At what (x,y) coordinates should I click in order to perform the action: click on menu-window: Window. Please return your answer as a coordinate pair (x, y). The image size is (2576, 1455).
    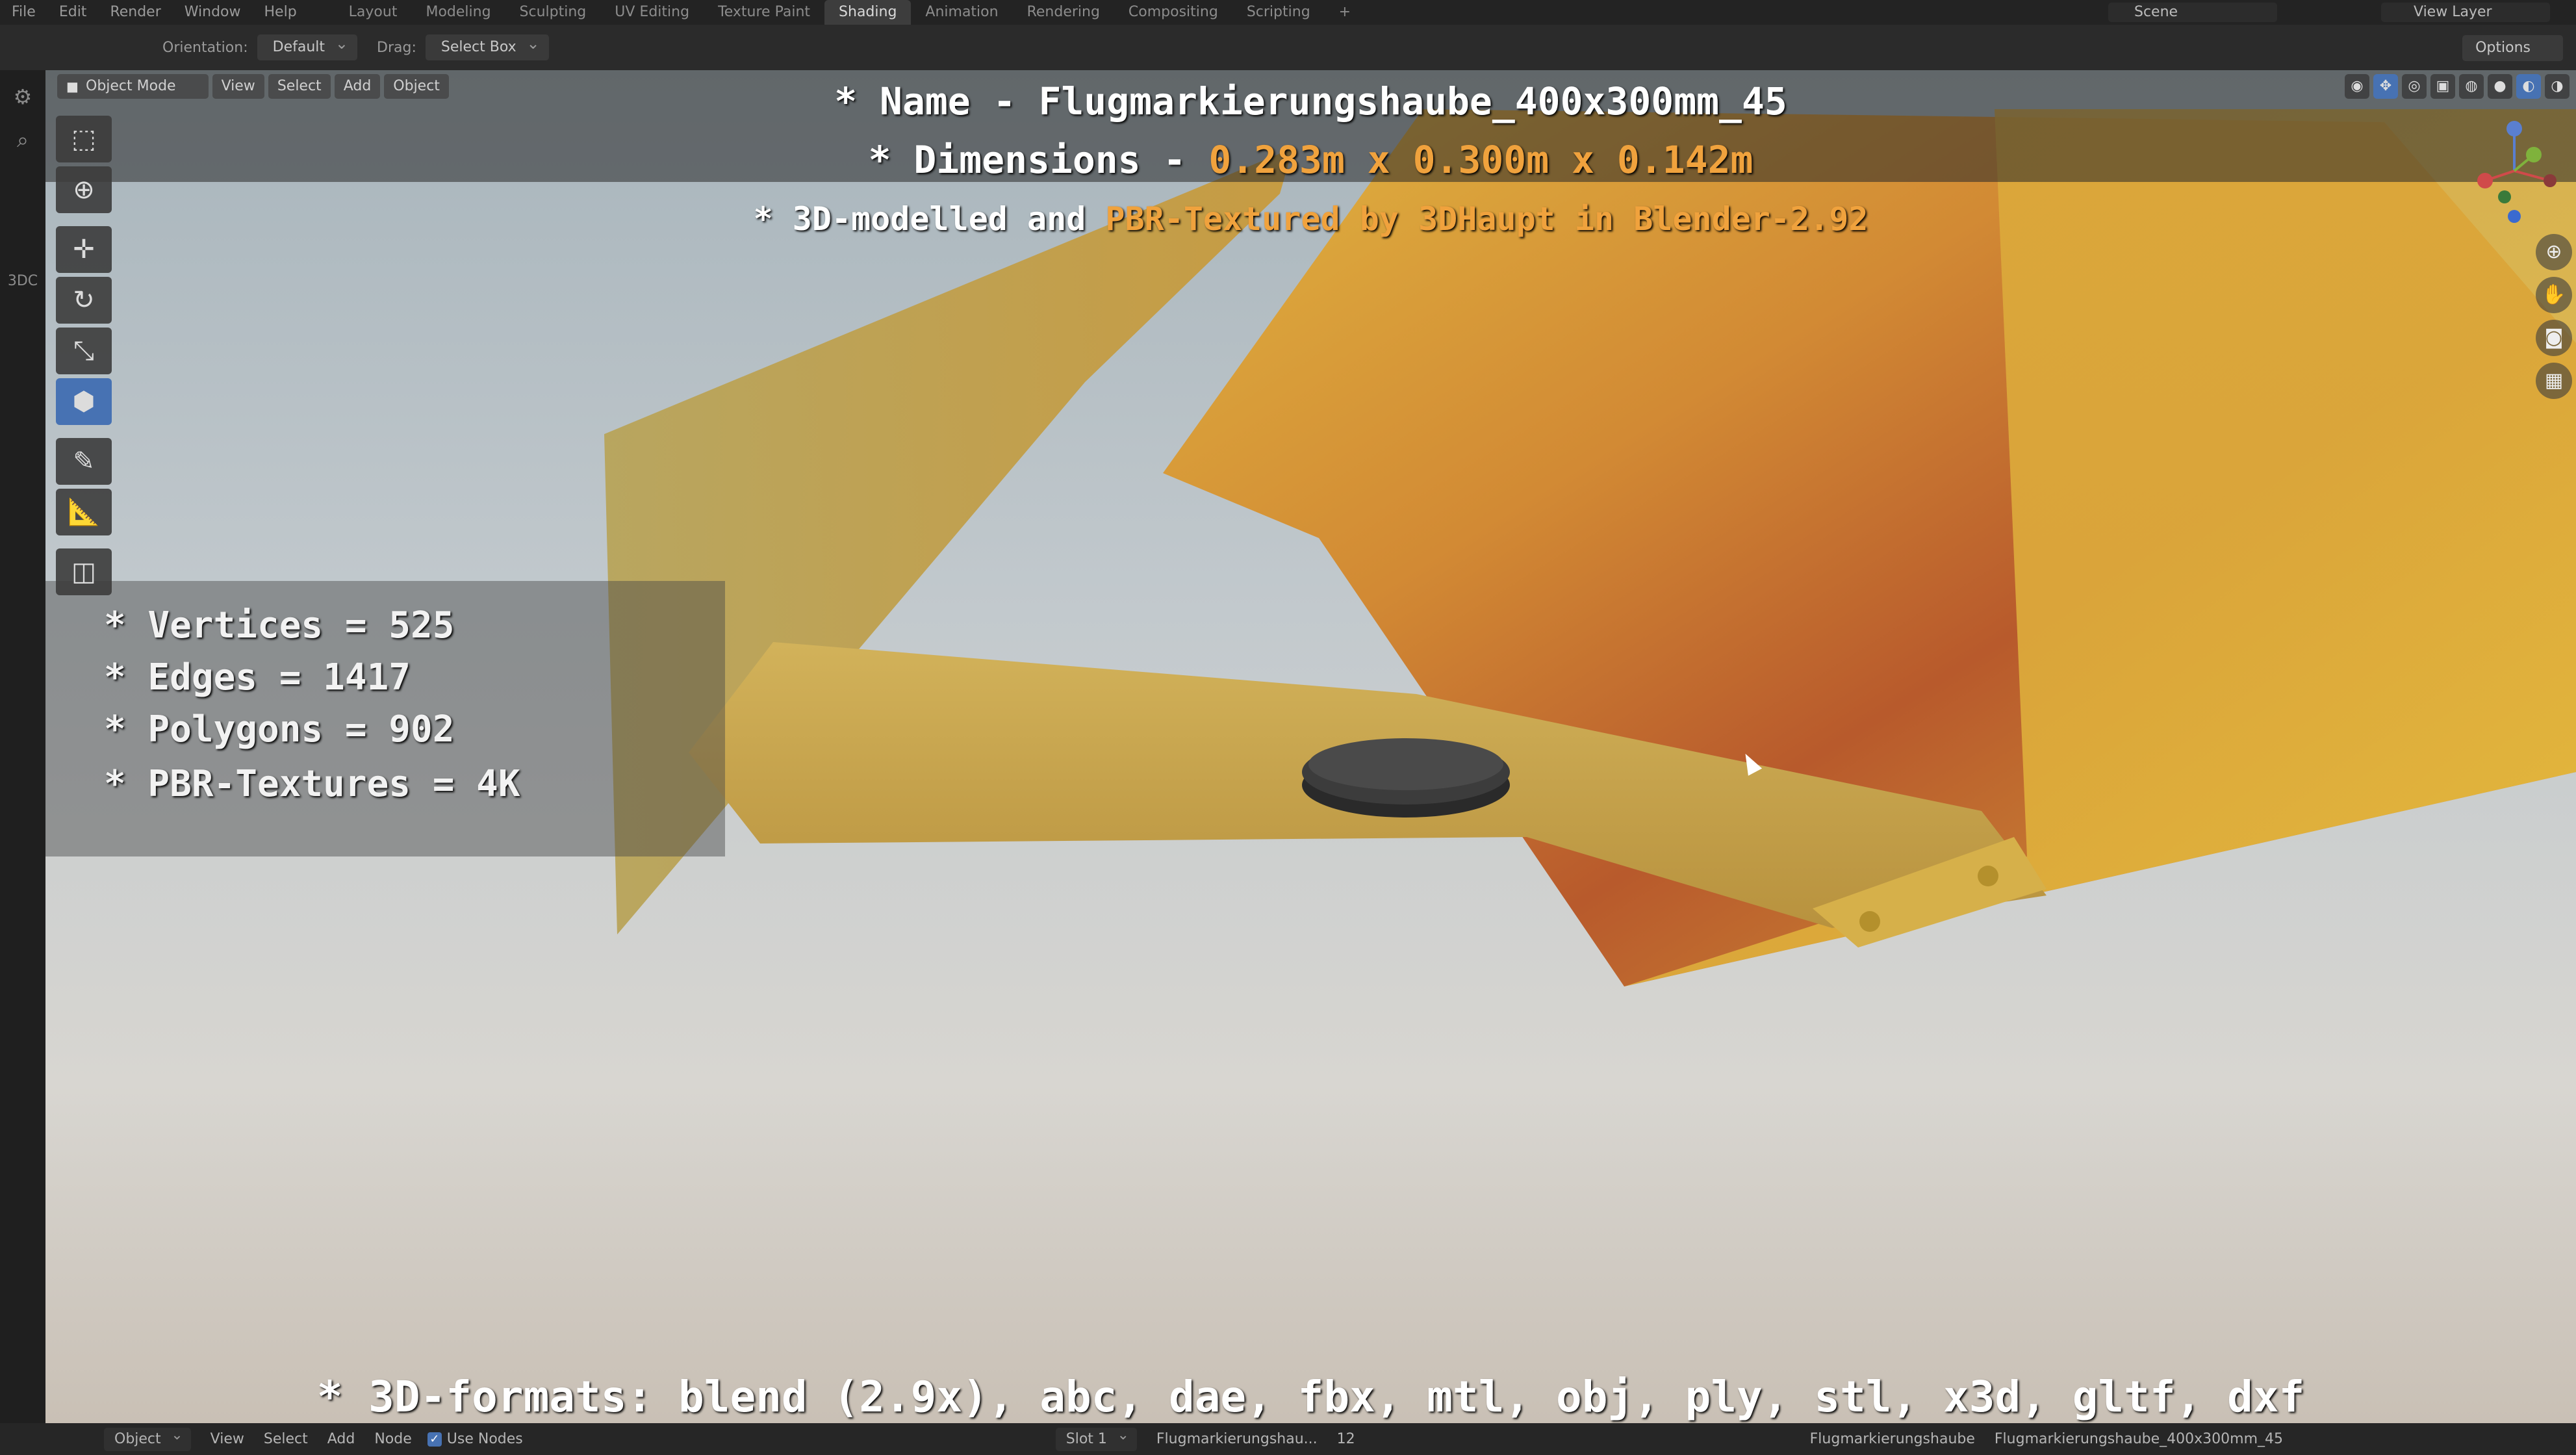
    Looking at the image, I should click on (213, 13).